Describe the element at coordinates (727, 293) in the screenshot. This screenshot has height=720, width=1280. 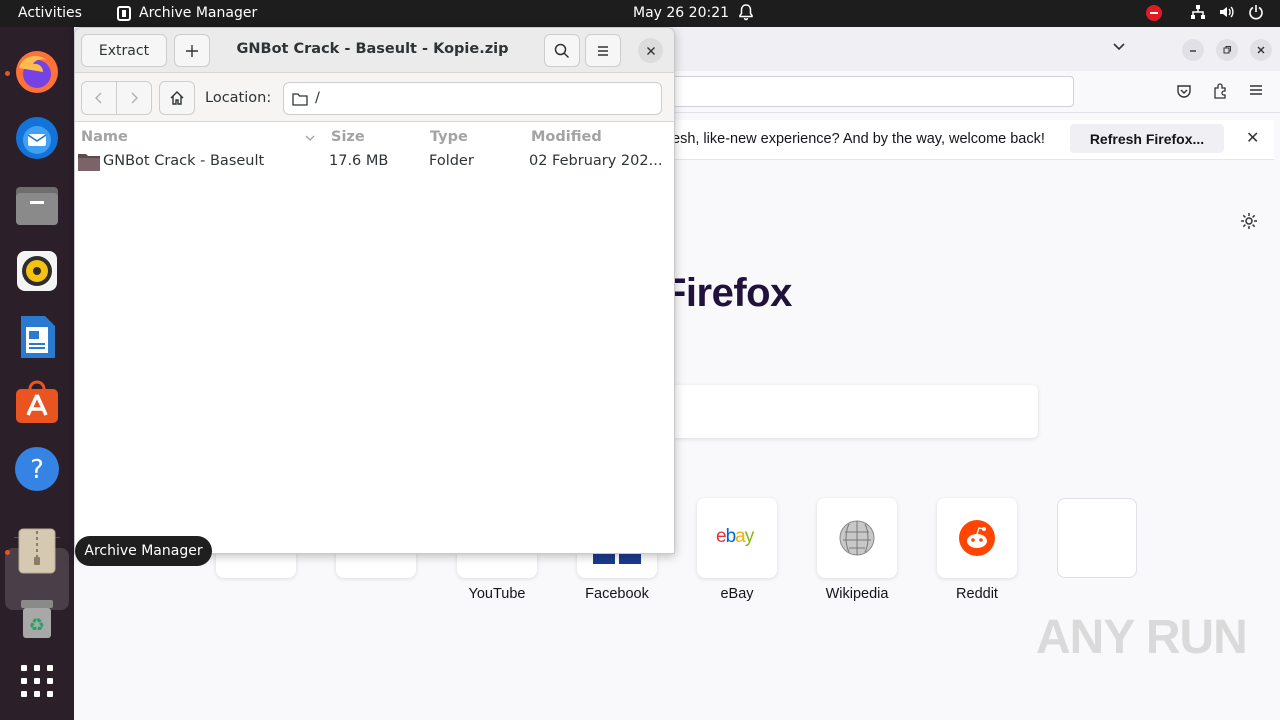
I see `firefox-wordmark: Firefox` at that location.